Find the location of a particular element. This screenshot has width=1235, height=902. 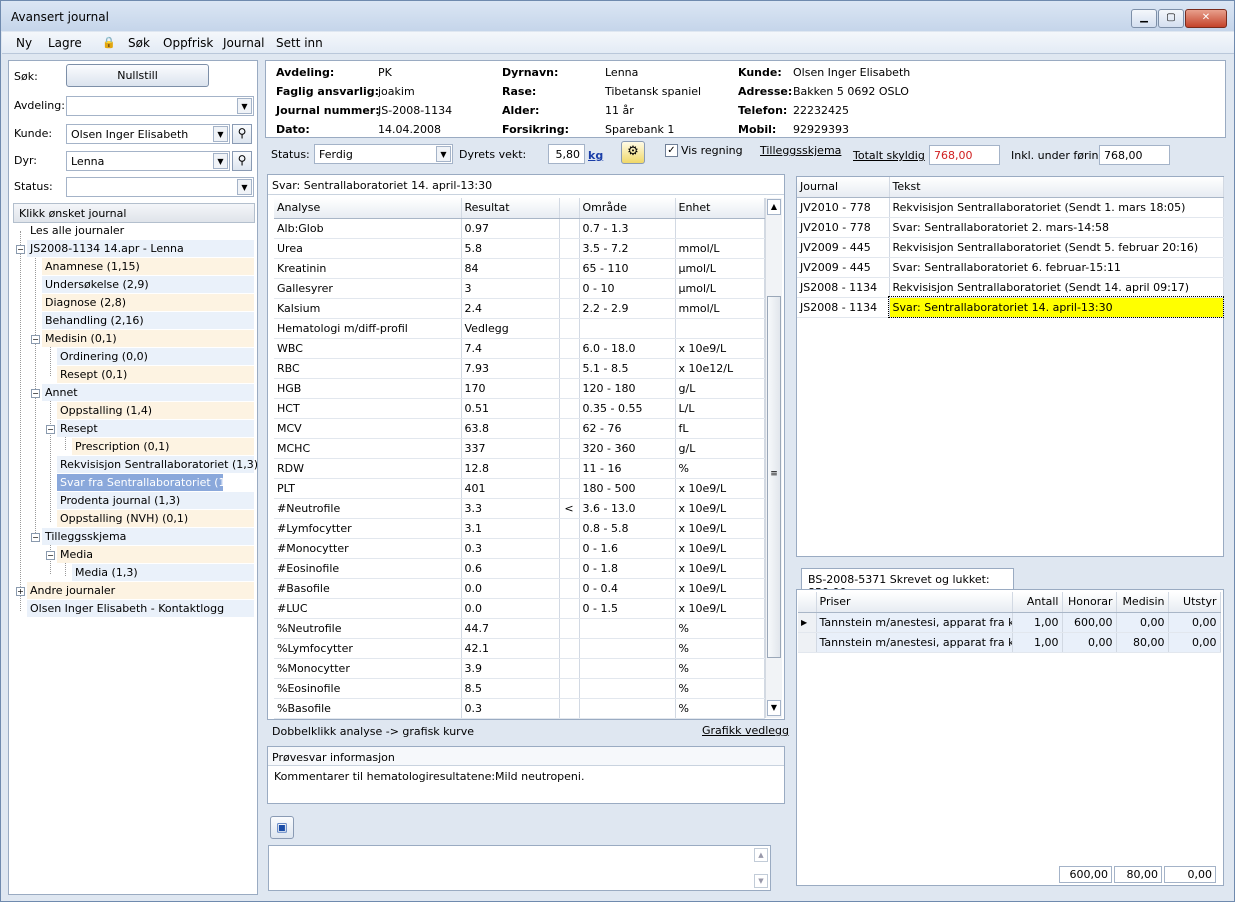

tree-node-annet: Annet is located at coordinates (148, 392).